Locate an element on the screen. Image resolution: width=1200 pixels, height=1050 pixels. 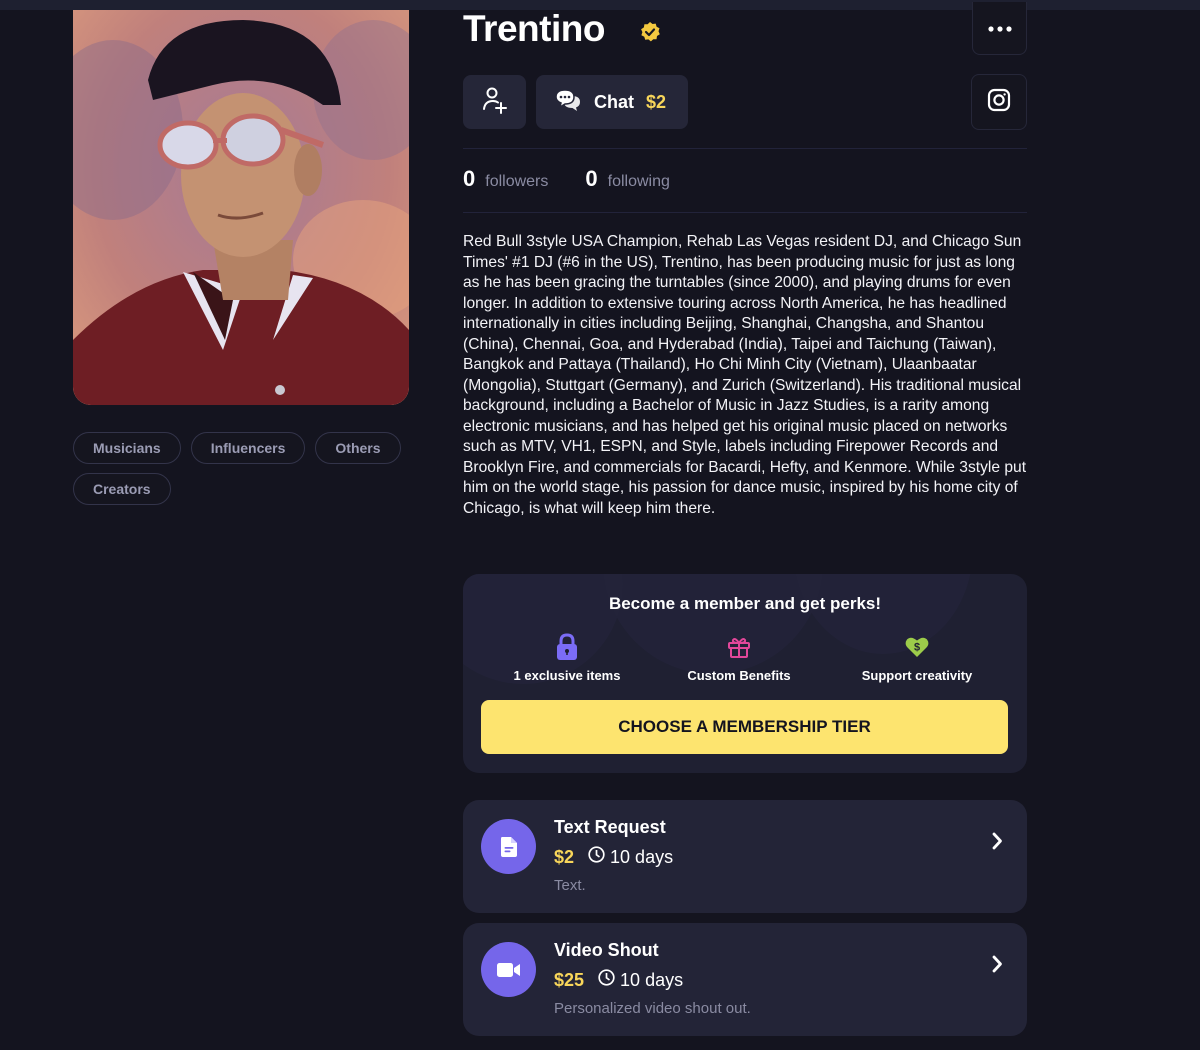
profile-name: Trentino is located at coordinates (534, 28).